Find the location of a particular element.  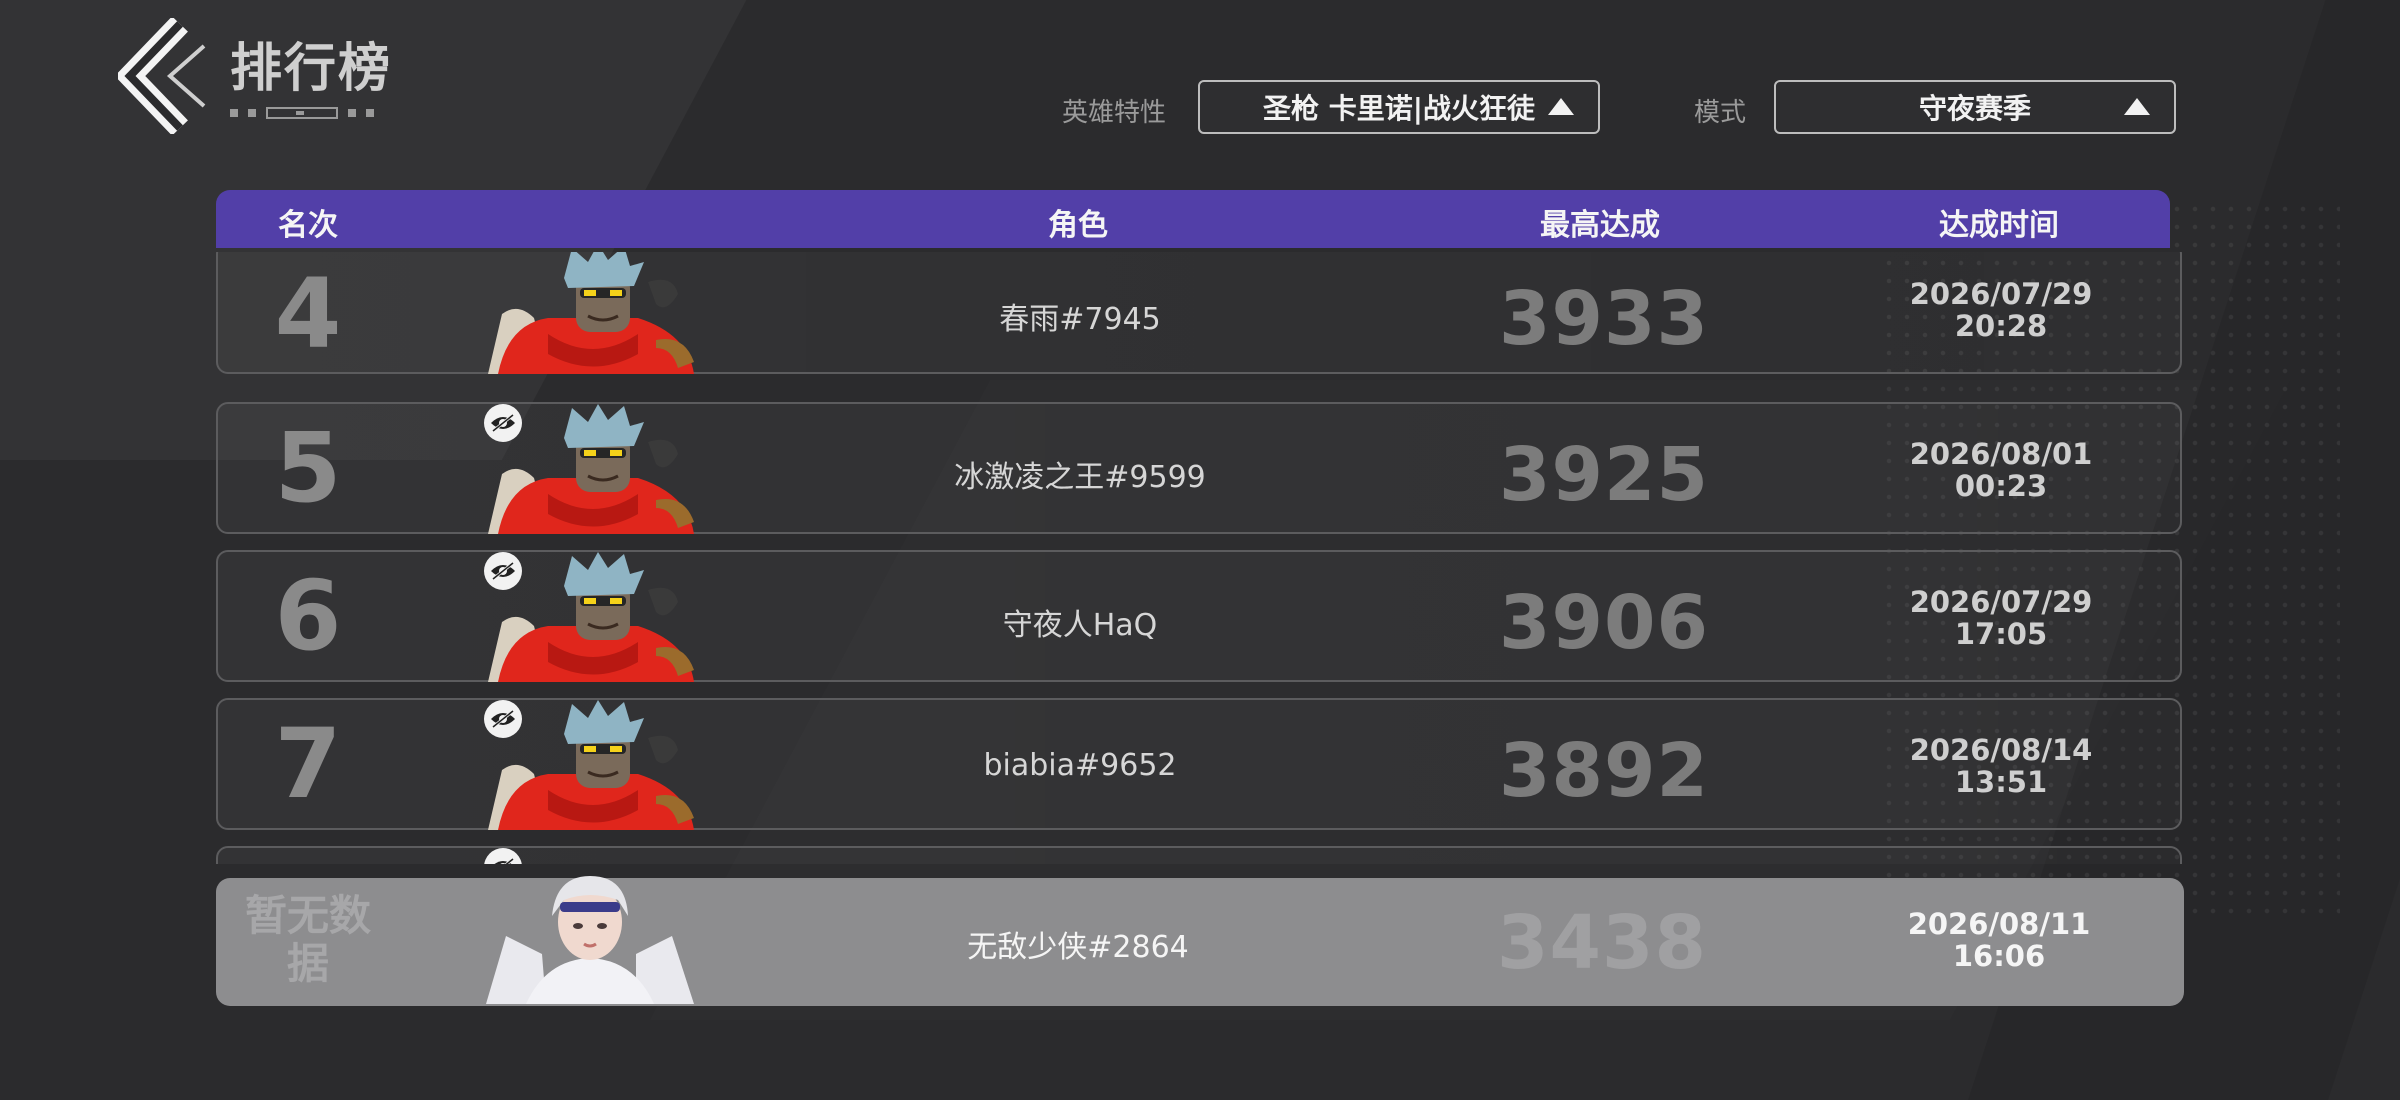

table-row: 5 冰激凌之王#9599 3925 2026/08/01 00:23 is located at coordinates (1199, 468).